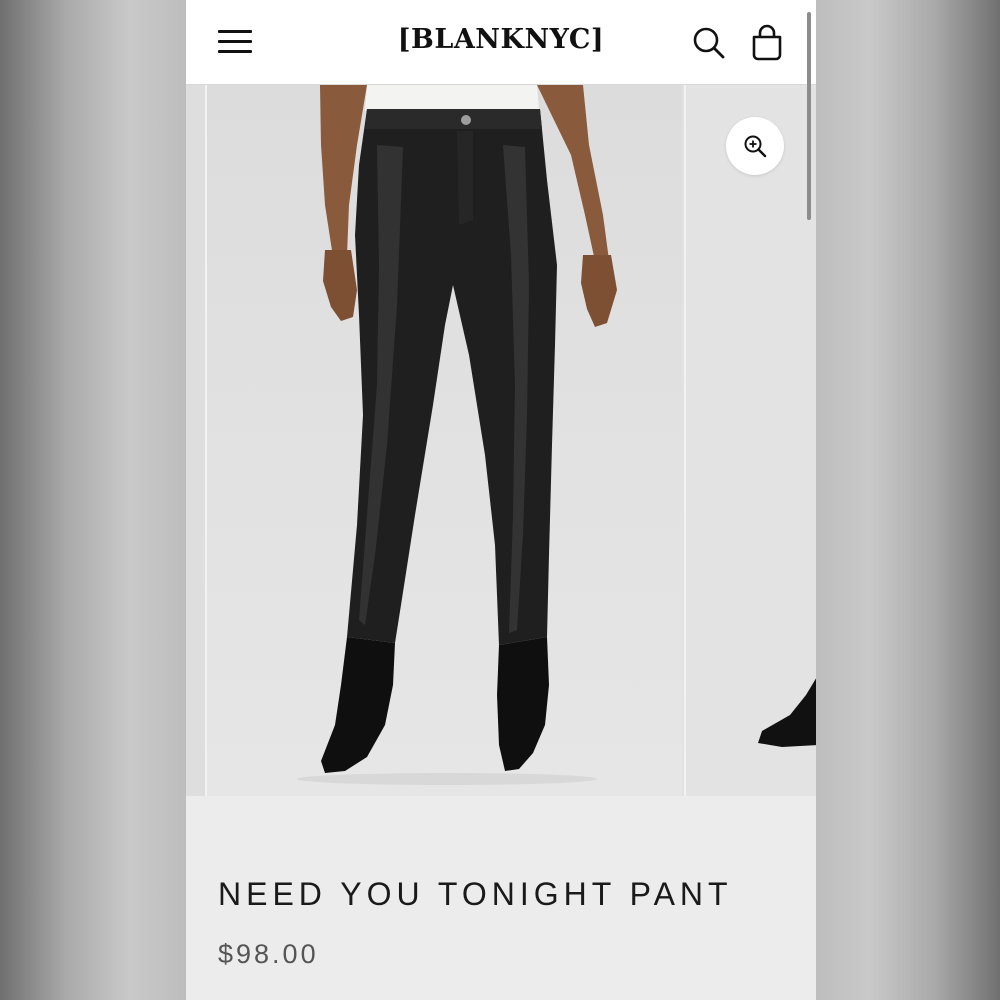 The height and width of the screenshot is (1000, 1000). I want to click on product-price: $98.00, so click(268, 954).